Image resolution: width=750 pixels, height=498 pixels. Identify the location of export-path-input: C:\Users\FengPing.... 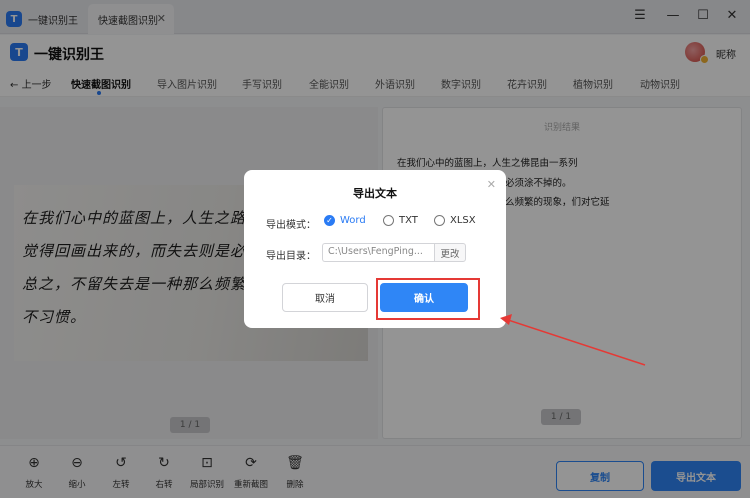
(378, 252).